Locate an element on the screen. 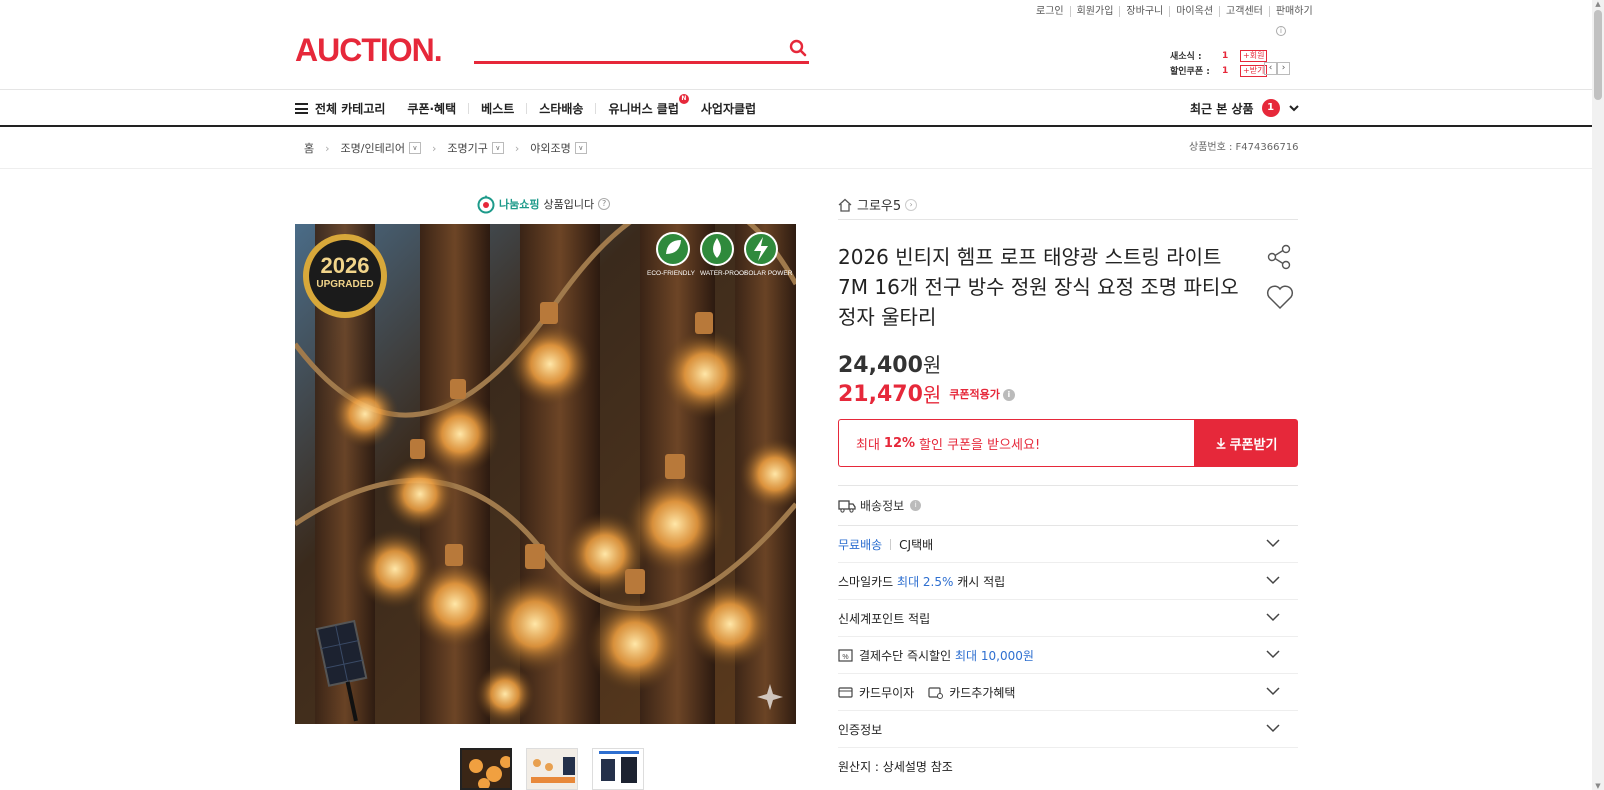  recent-viewed-label: 최근 본 상품 is located at coordinates (1222, 108).